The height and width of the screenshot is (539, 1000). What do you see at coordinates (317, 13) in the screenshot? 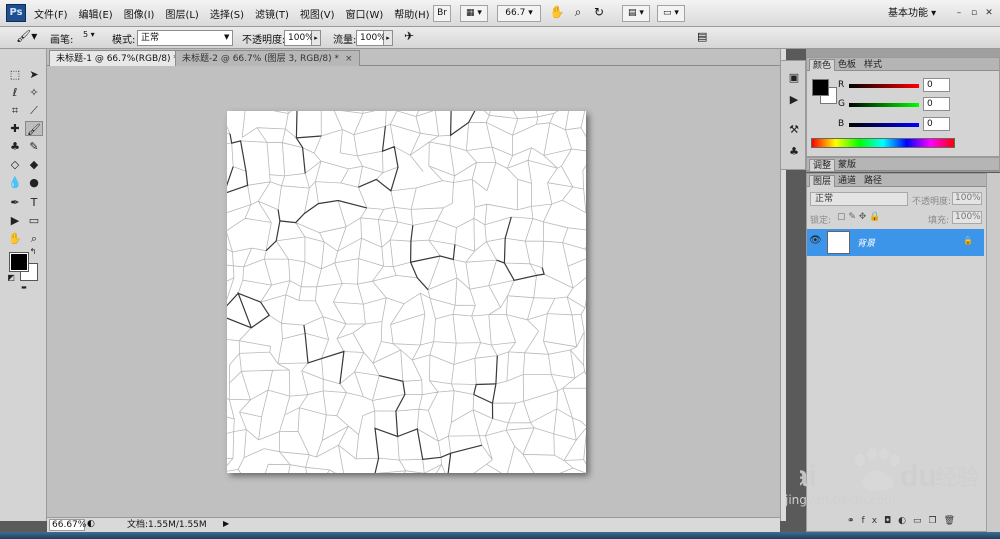
I see `menu-view: 视图(V)` at bounding box center [317, 13].